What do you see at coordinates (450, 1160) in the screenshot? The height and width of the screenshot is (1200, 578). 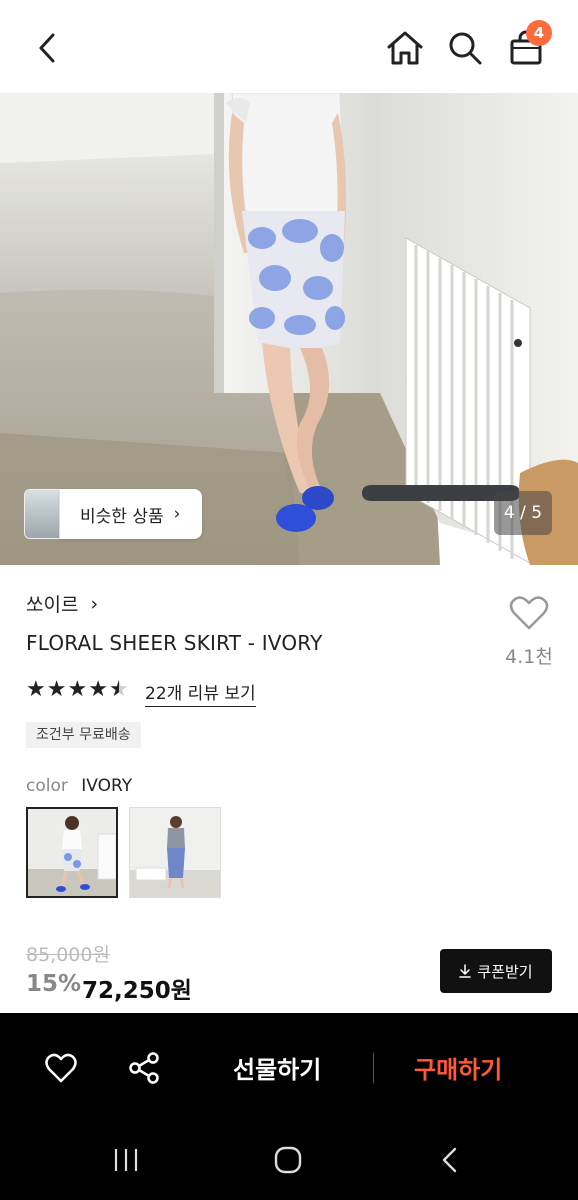 I see `system-back-icon` at bounding box center [450, 1160].